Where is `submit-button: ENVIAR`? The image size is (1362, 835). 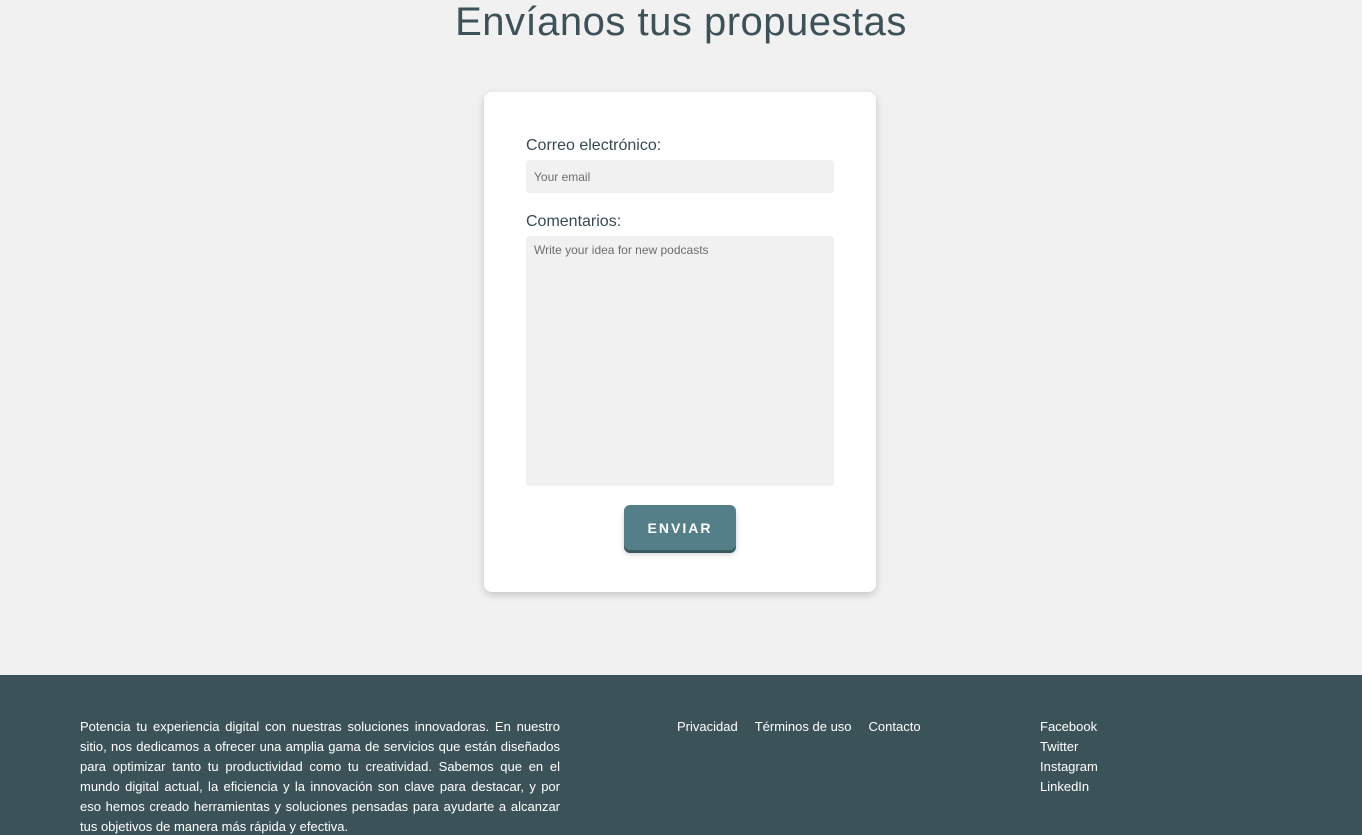 submit-button: ENVIAR is located at coordinates (680, 527).